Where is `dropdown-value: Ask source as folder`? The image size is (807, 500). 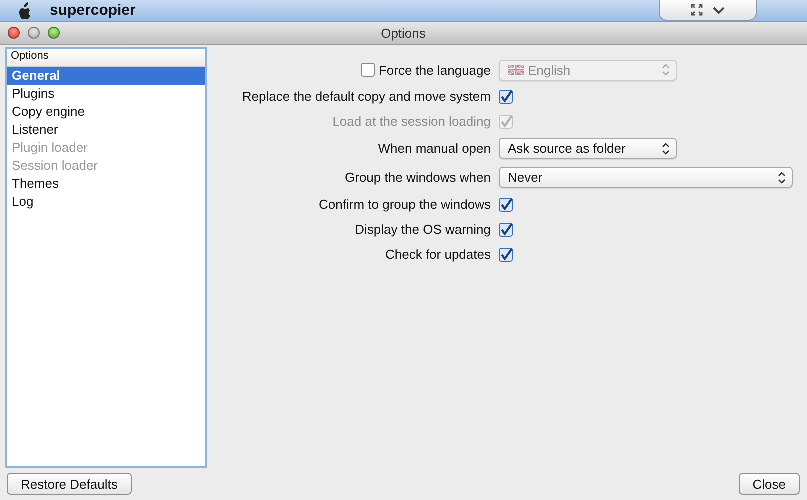
dropdown-value: Ask source as folder is located at coordinates (567, 148).